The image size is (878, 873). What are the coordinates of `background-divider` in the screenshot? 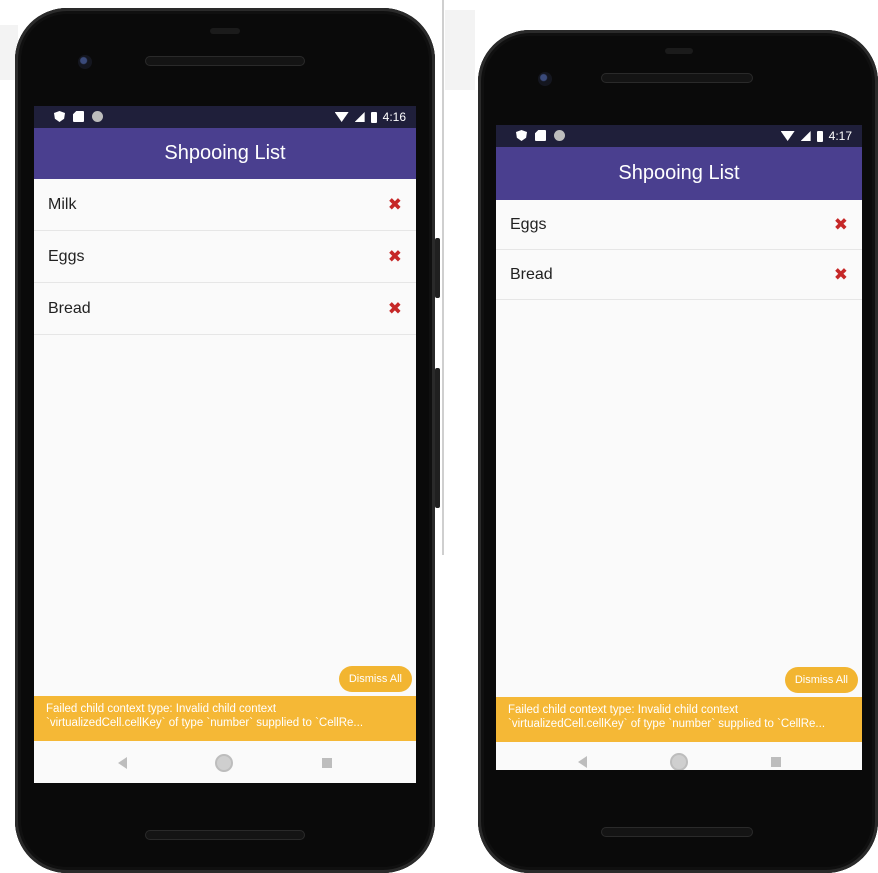 It's located at (443, 277).